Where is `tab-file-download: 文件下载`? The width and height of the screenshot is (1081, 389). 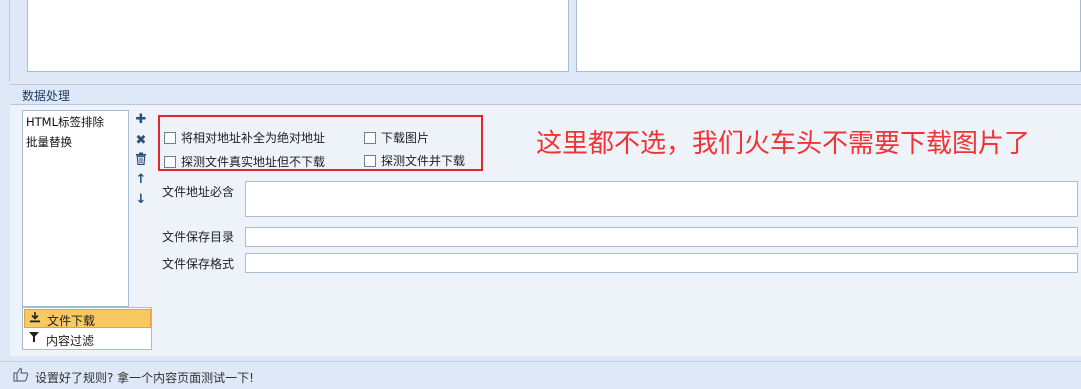 tab-file-download: 文件下载 is located at coordinates (87, 318).